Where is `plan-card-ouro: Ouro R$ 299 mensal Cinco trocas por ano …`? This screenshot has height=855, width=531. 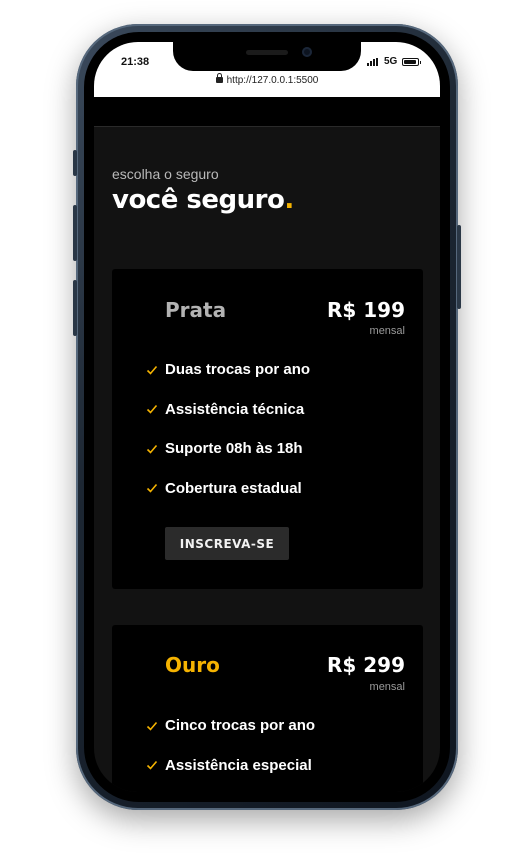
plan-card-ouro: Ouro R$ 299 mensal Cinco trocas por ano … is located at coordinates (267, 708).